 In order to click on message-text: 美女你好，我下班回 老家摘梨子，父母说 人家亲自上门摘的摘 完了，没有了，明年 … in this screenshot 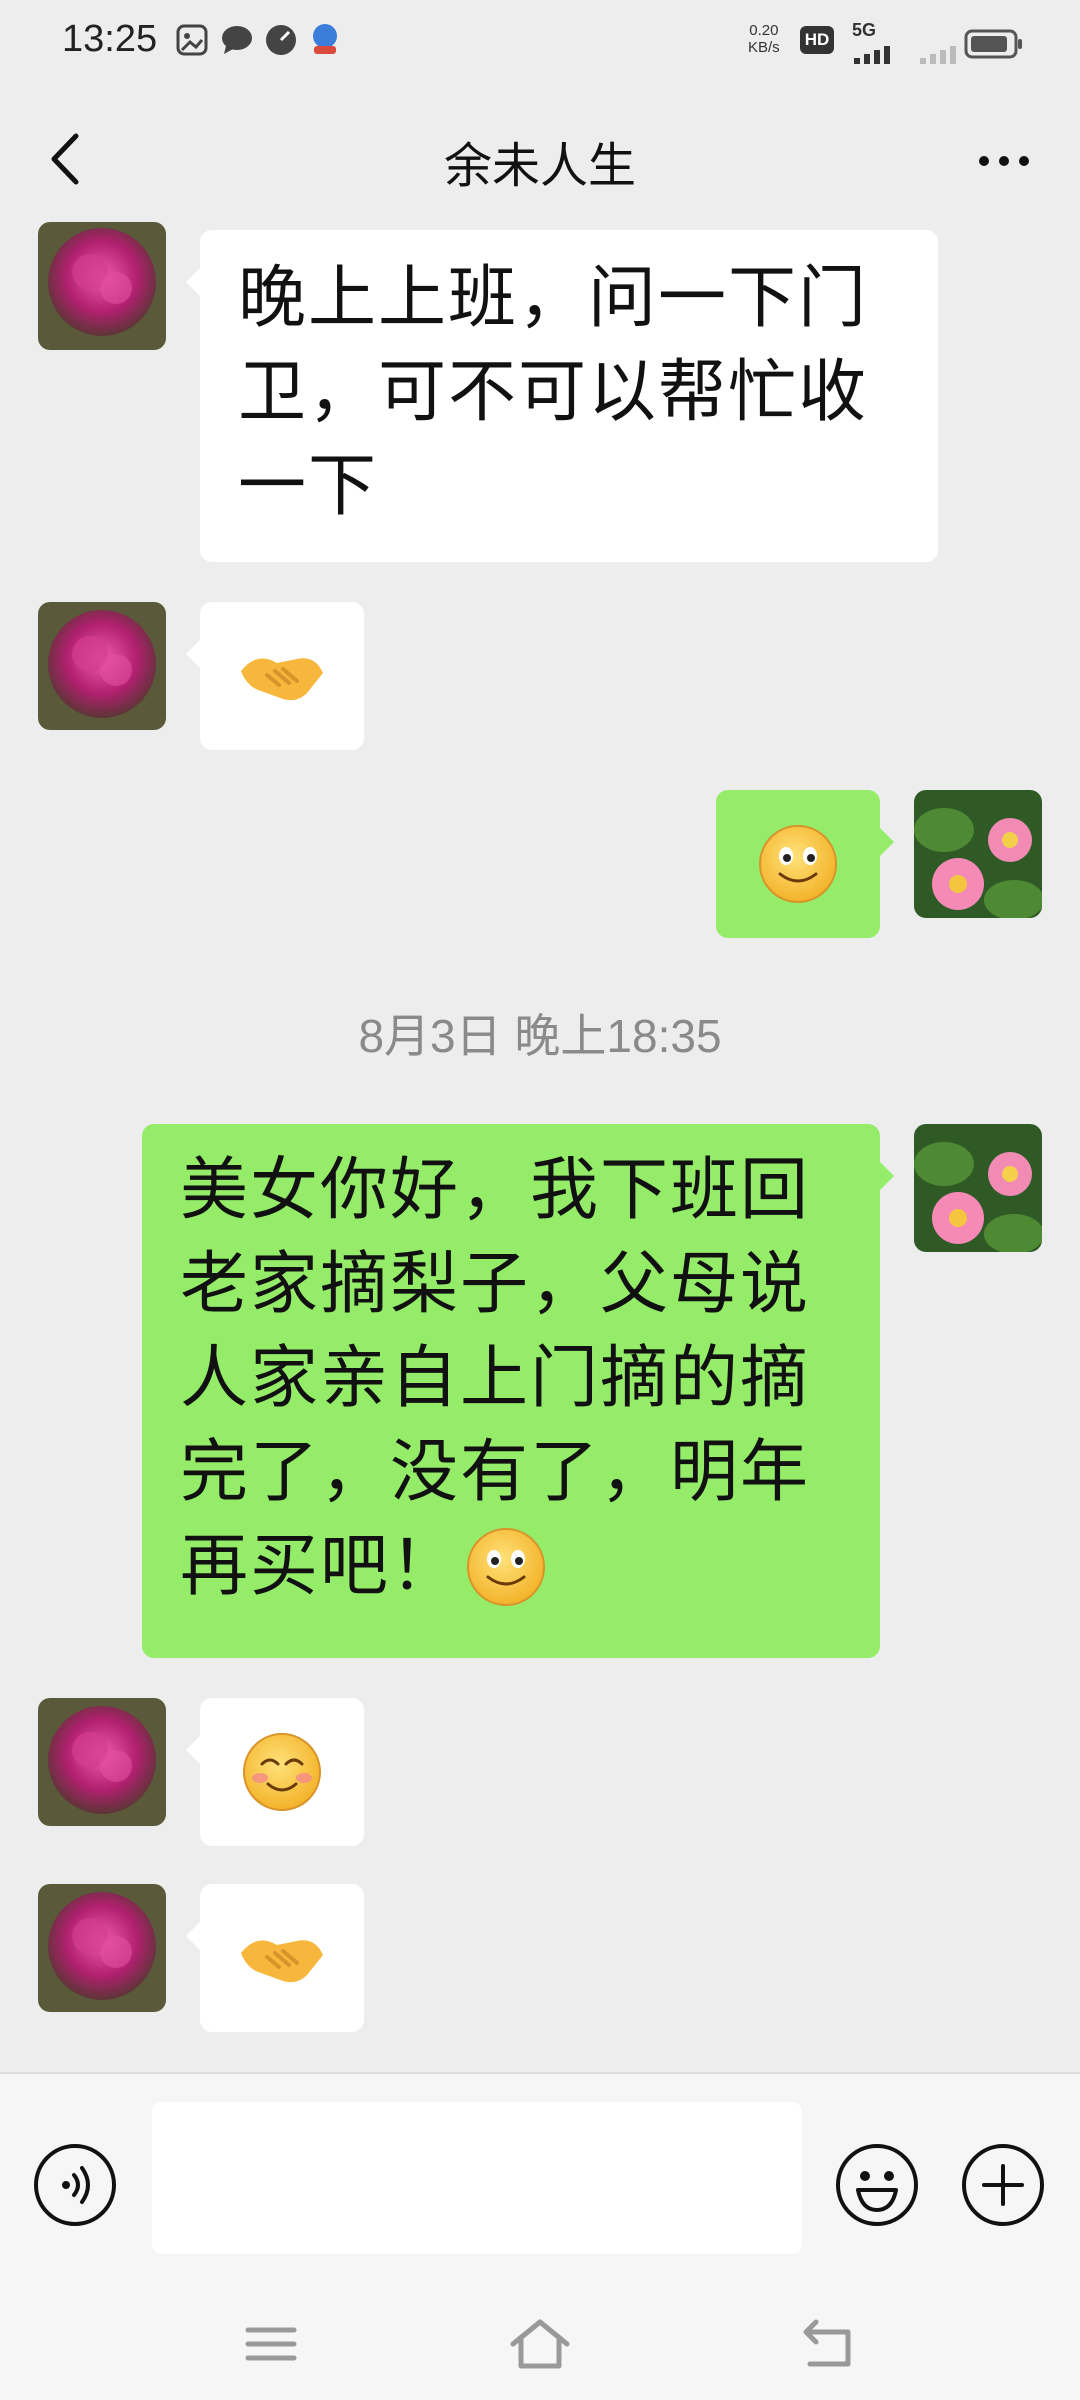, I will do `click(511, 1379)`.